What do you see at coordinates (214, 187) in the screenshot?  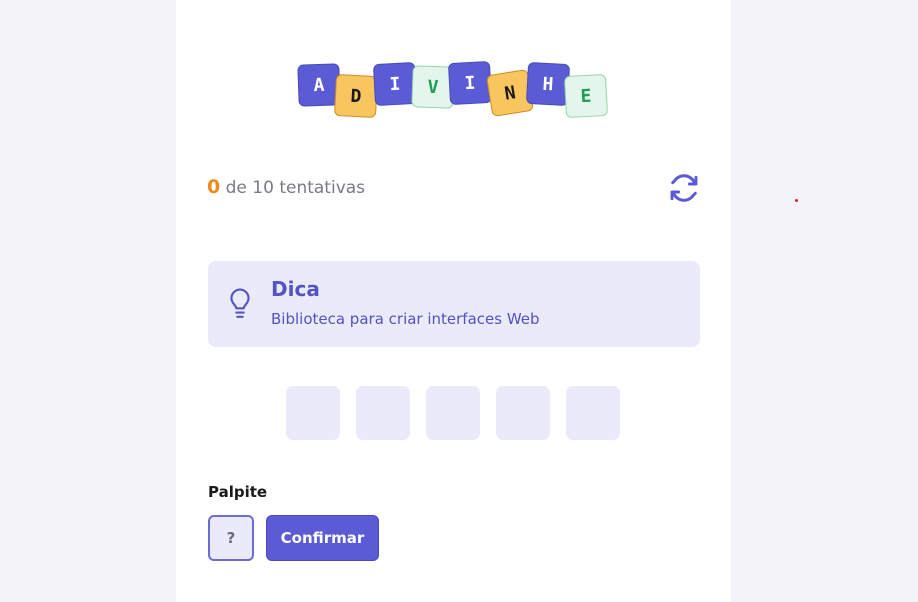 I see `attempts-count: 0` at bounding box center [214, 187].